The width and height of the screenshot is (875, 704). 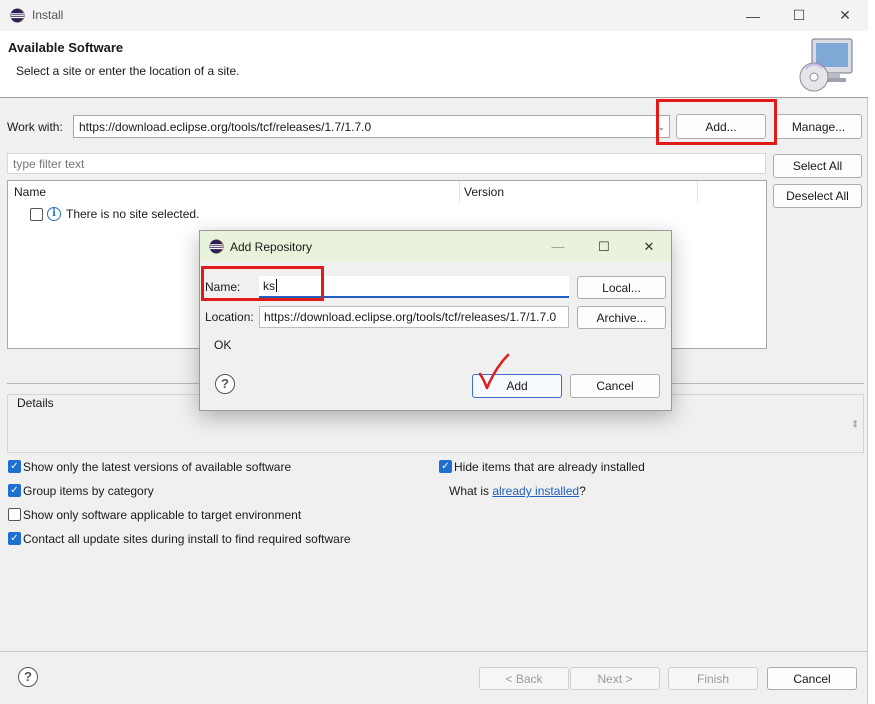 What do you see at coordinates (30, 192) in the screenshot?
I see `column-header-name: Name` at bounding box center [30, 192].